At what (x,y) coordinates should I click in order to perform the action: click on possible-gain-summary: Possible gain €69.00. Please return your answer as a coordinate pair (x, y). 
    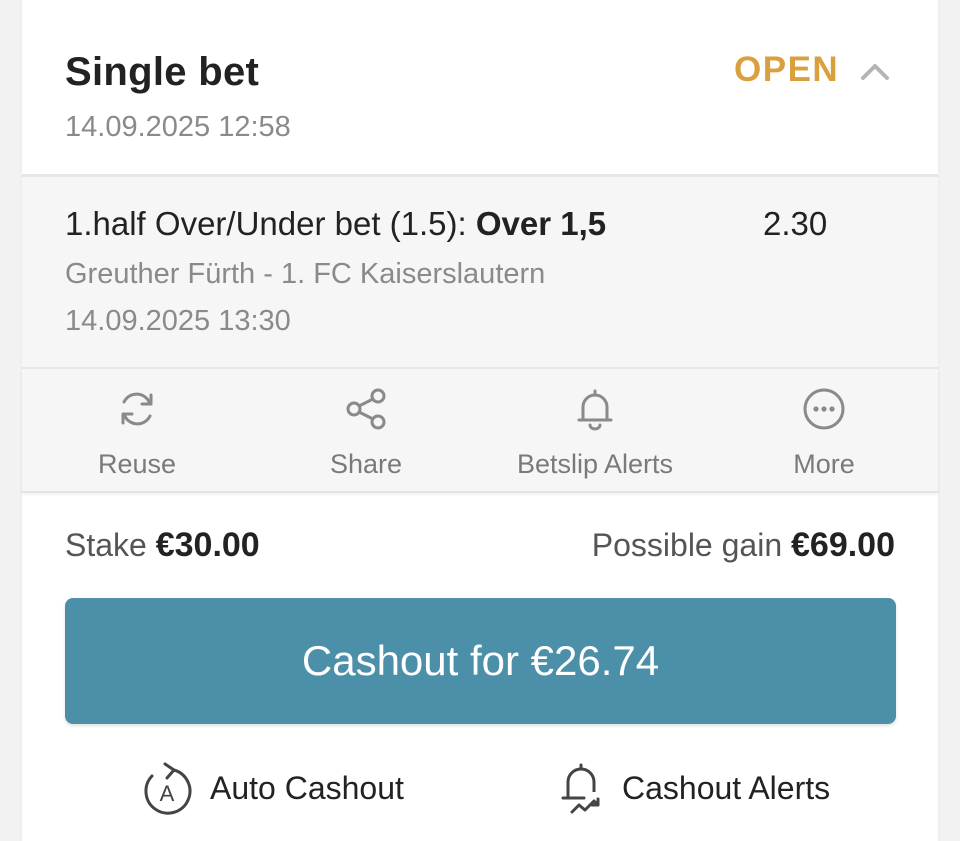
    Looking at the image, I should click on (743, 545).